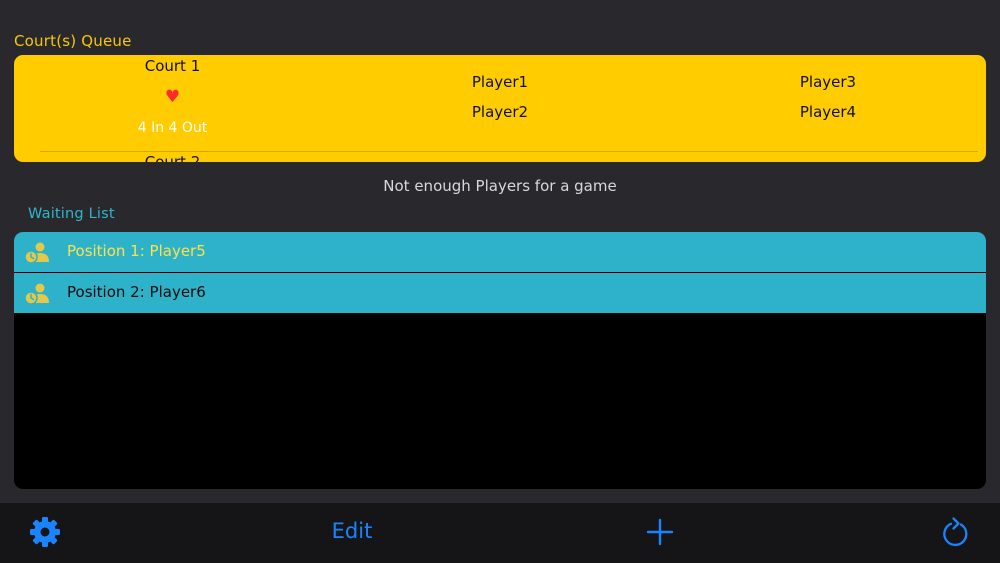  What do you see at coordinates (136, 292) in the screenshot?
I see `waiting-item-label: Position 2: Player6` at bounding box center [136, 292].